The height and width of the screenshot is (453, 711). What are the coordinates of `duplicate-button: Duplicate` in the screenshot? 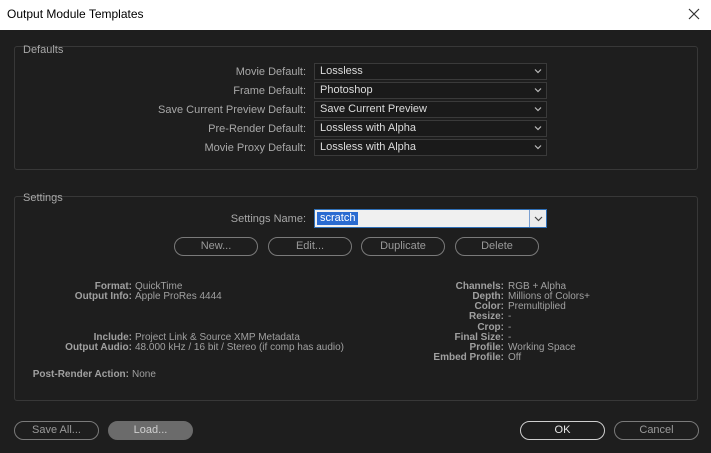 It's located at (403, 246).